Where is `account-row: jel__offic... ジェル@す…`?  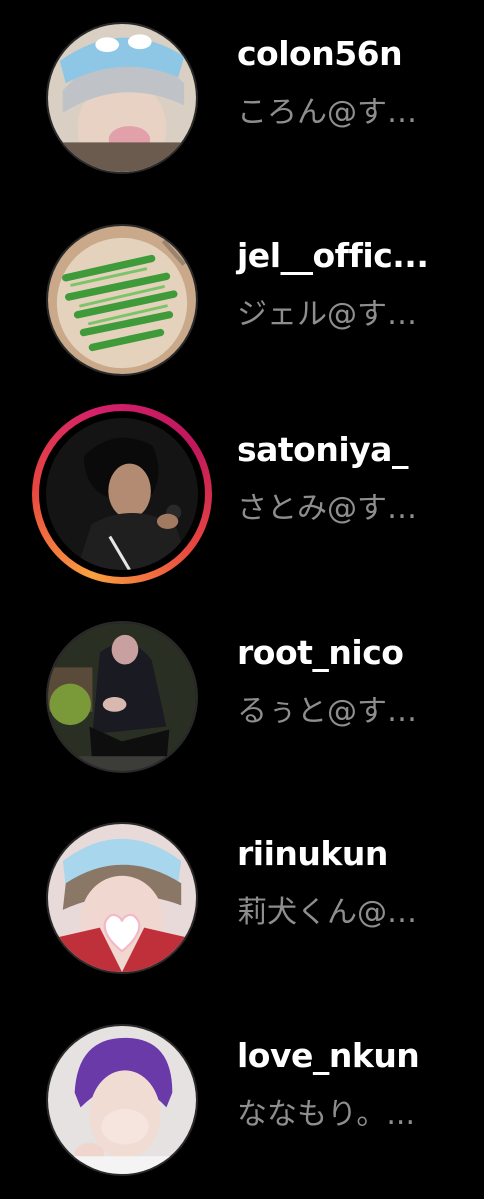 account-row: jel__offic... ジェル@す… is located at coordinates (242, 289).